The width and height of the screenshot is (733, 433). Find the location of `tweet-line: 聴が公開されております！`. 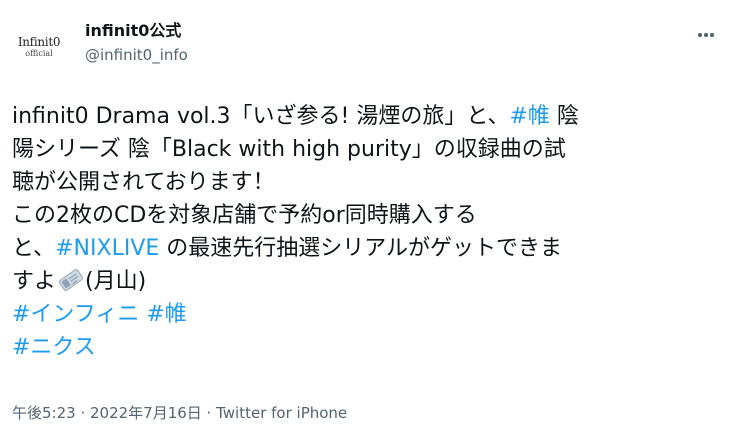

tweet-line: 聴が公開されております！ is located at coordinates (143, 182).